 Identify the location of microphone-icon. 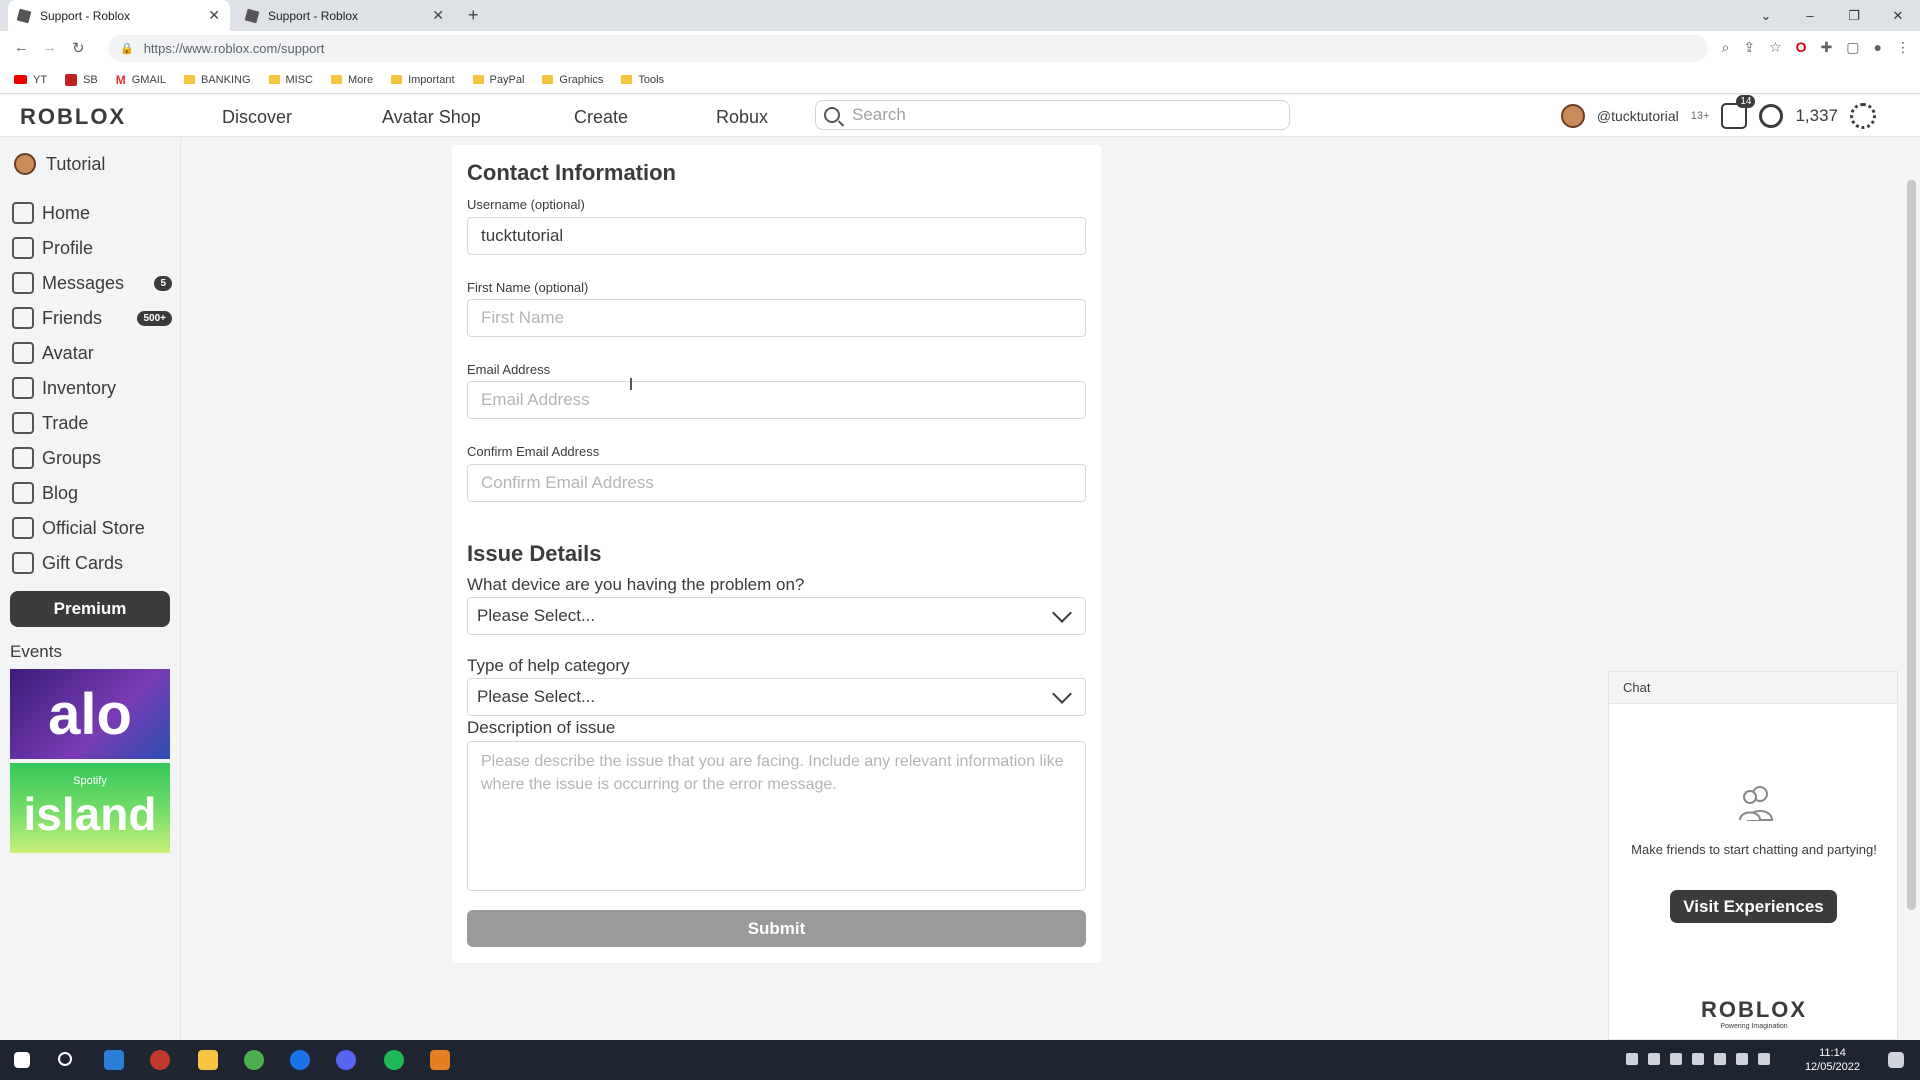
(1720, 1059).